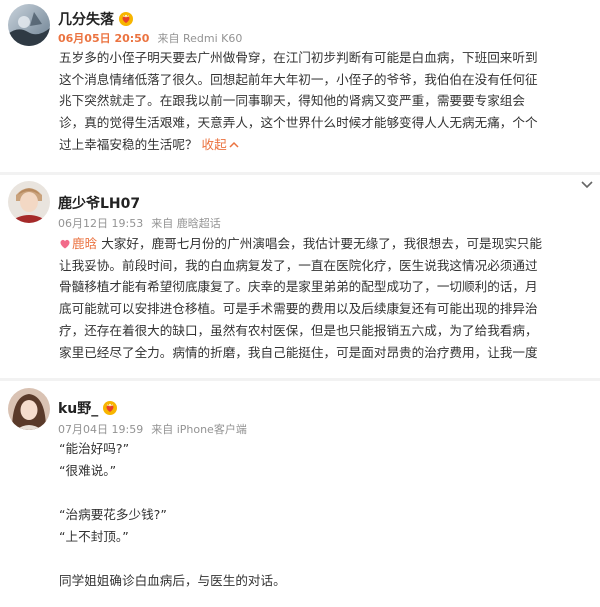 This screenshot has height=607, width=600. I want to click on topic-link: 鹿晗, so click(78, 243).